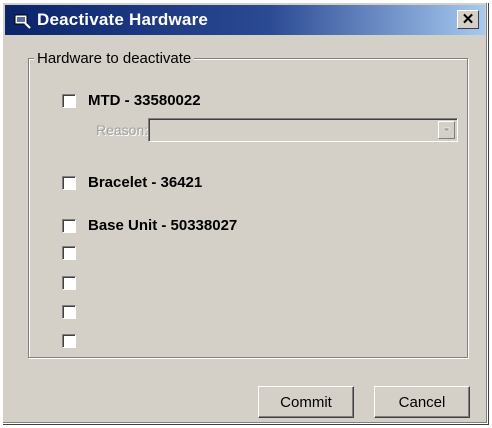 The image size is (492, 428). Describe the element at coordinates (422, 402) in the screenshot. I see `cancel-button: Cancel` at that location.